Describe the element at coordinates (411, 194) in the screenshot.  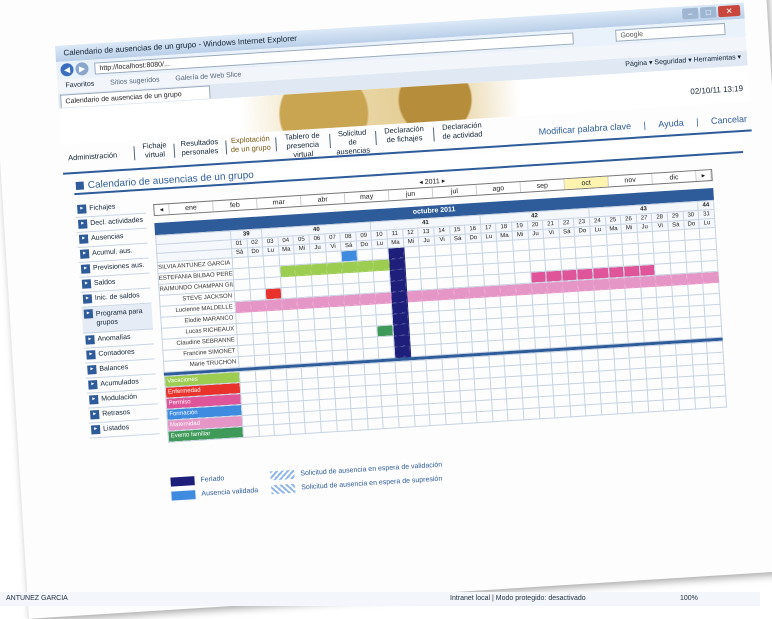
I see `month-jun: jun` at that location.